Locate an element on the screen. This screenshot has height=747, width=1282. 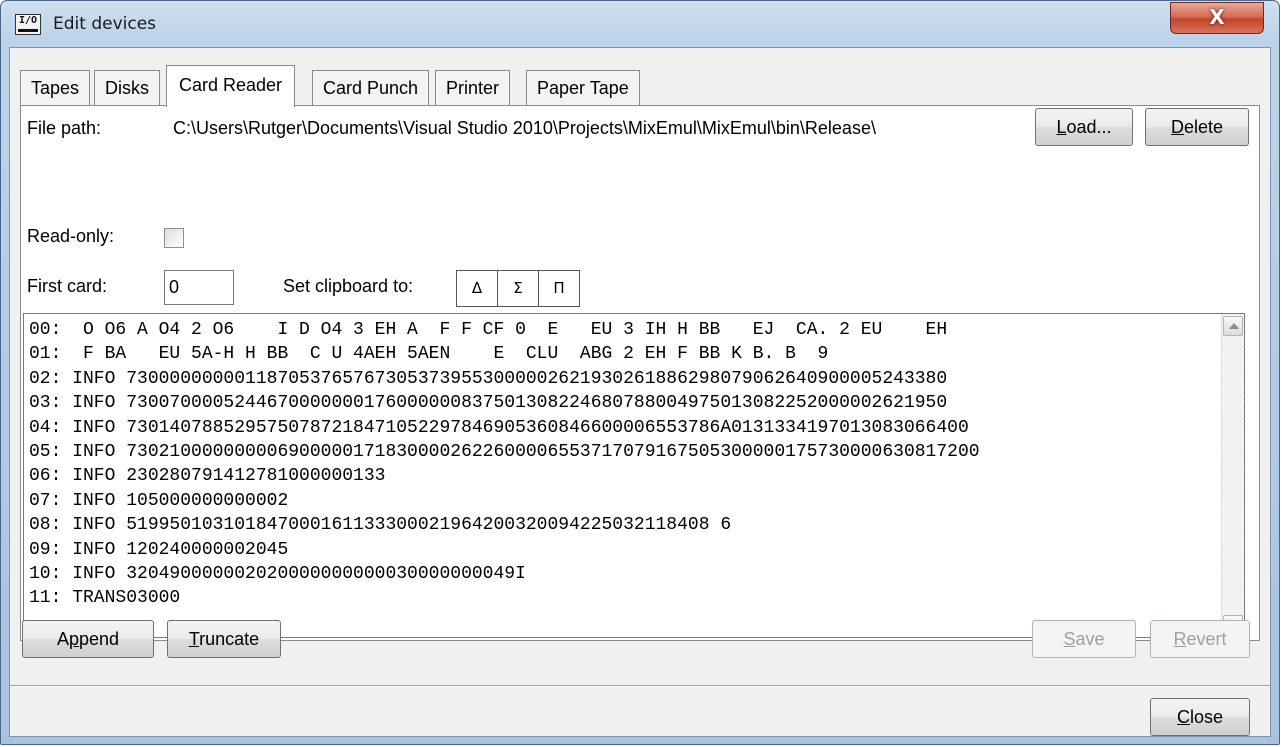
delete-button: Delete is located at coordinates (1197, 127).